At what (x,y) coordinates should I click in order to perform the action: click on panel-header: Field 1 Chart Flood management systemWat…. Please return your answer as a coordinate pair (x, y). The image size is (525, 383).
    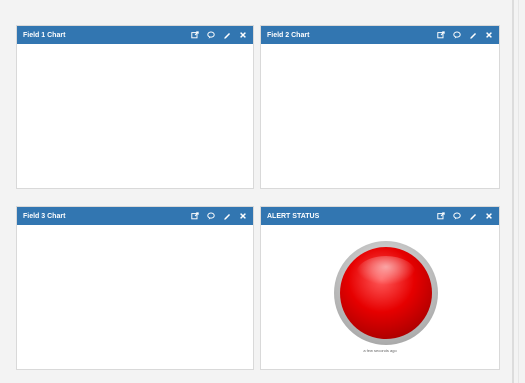
    Looking at the image, I should click on (135, 35).